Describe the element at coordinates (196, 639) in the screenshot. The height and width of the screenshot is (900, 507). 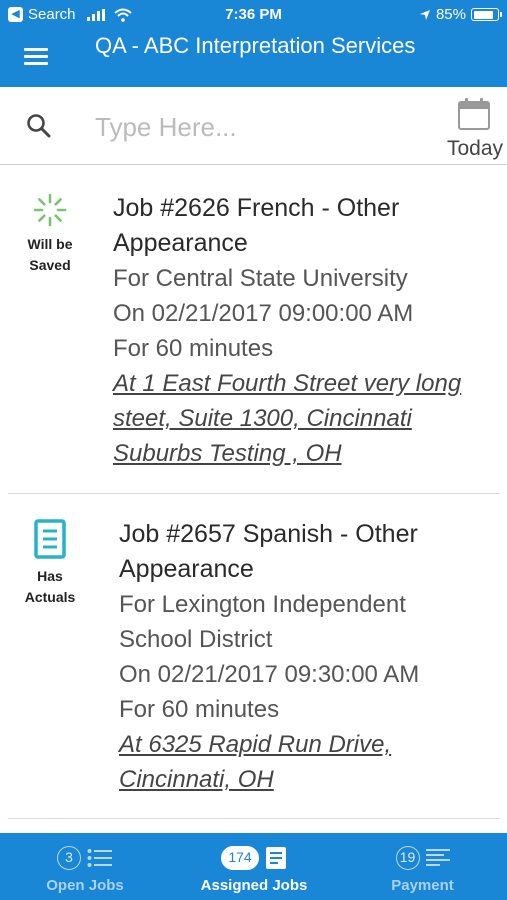
I see `client-line: School District` at that location.